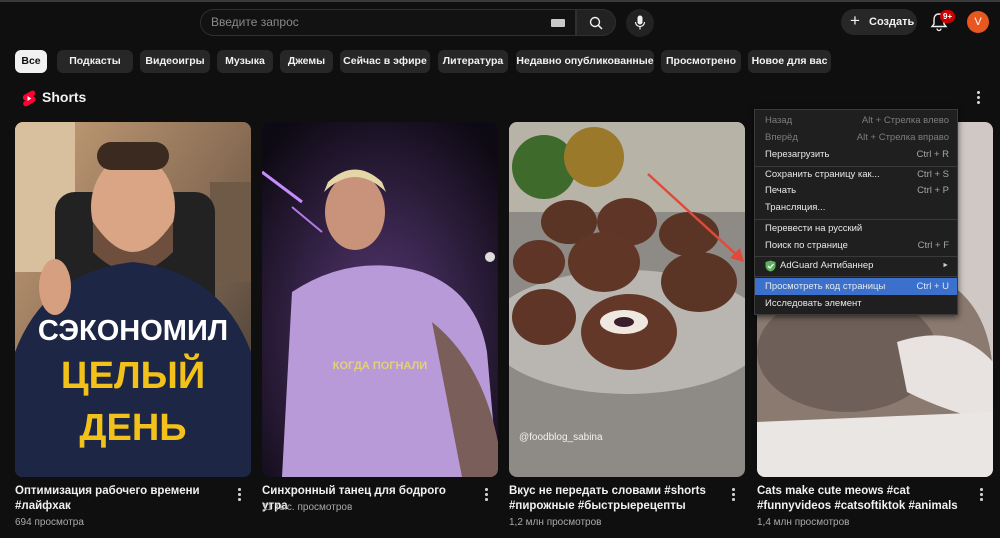  Describe the element at coordinates (695, 217) in the screenshot. I see `annotation-arrow-icon` at that location.